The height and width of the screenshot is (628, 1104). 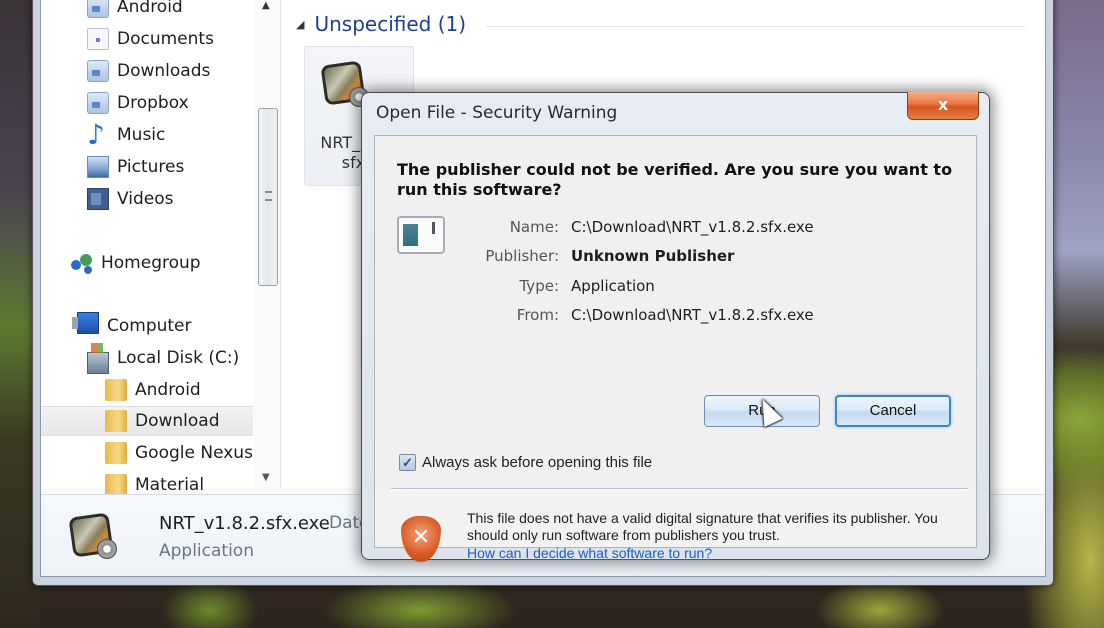 What do you see at coordinates (85, 323) in the screenshot?
I see `computer-icon` at bounding box center [85, 323].